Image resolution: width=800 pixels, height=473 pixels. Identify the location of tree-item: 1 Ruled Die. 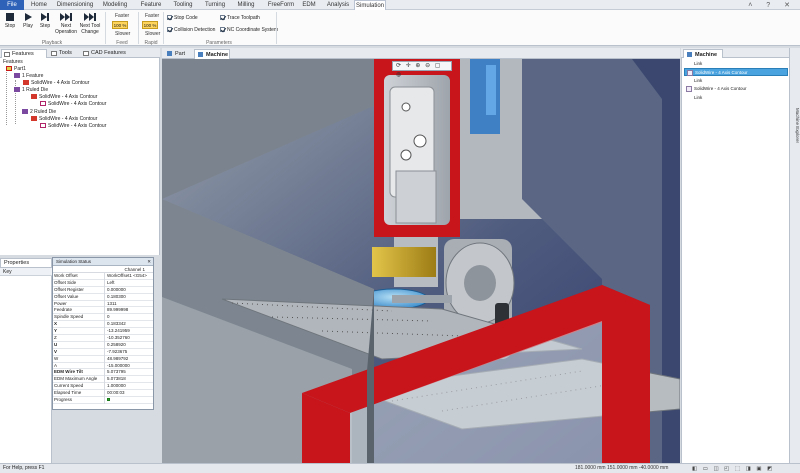
(31, 90).